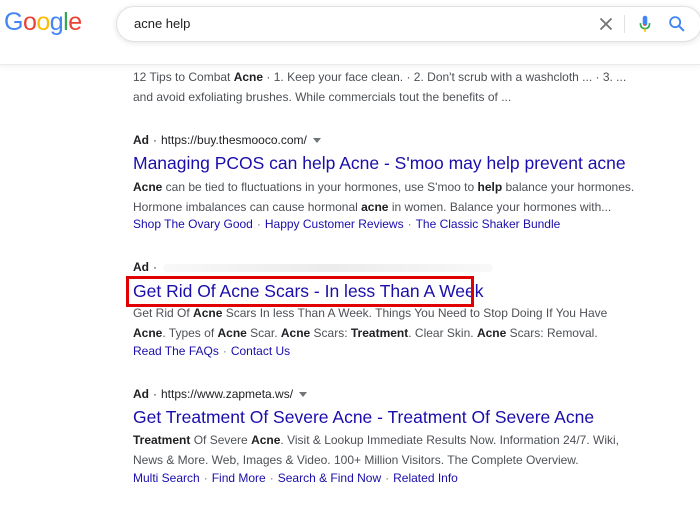  I want to click on ad-url-line: Ad ·, so click(313, 267).